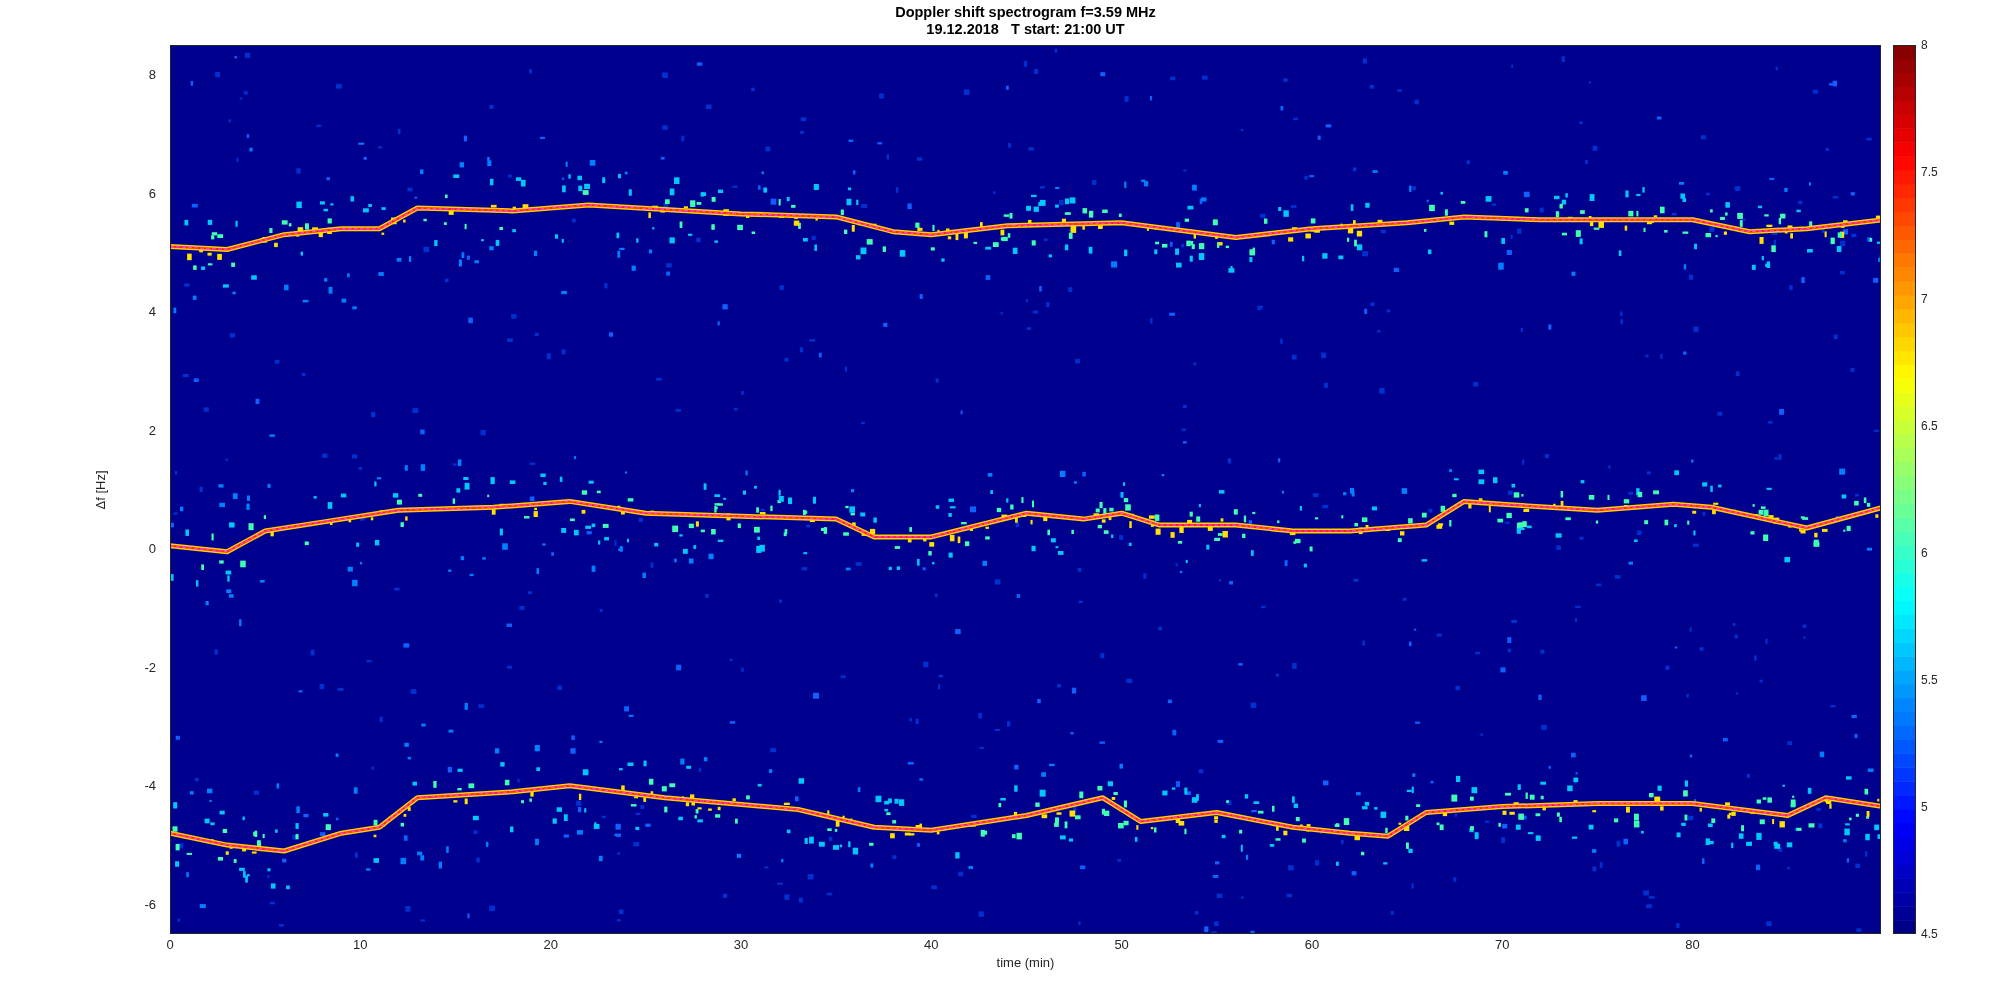  Describe the element at coordinates (1025, 12) in the screenshot. I see `chart-title: Doppler shift spectrogram f=3.59 MHz` at that location.